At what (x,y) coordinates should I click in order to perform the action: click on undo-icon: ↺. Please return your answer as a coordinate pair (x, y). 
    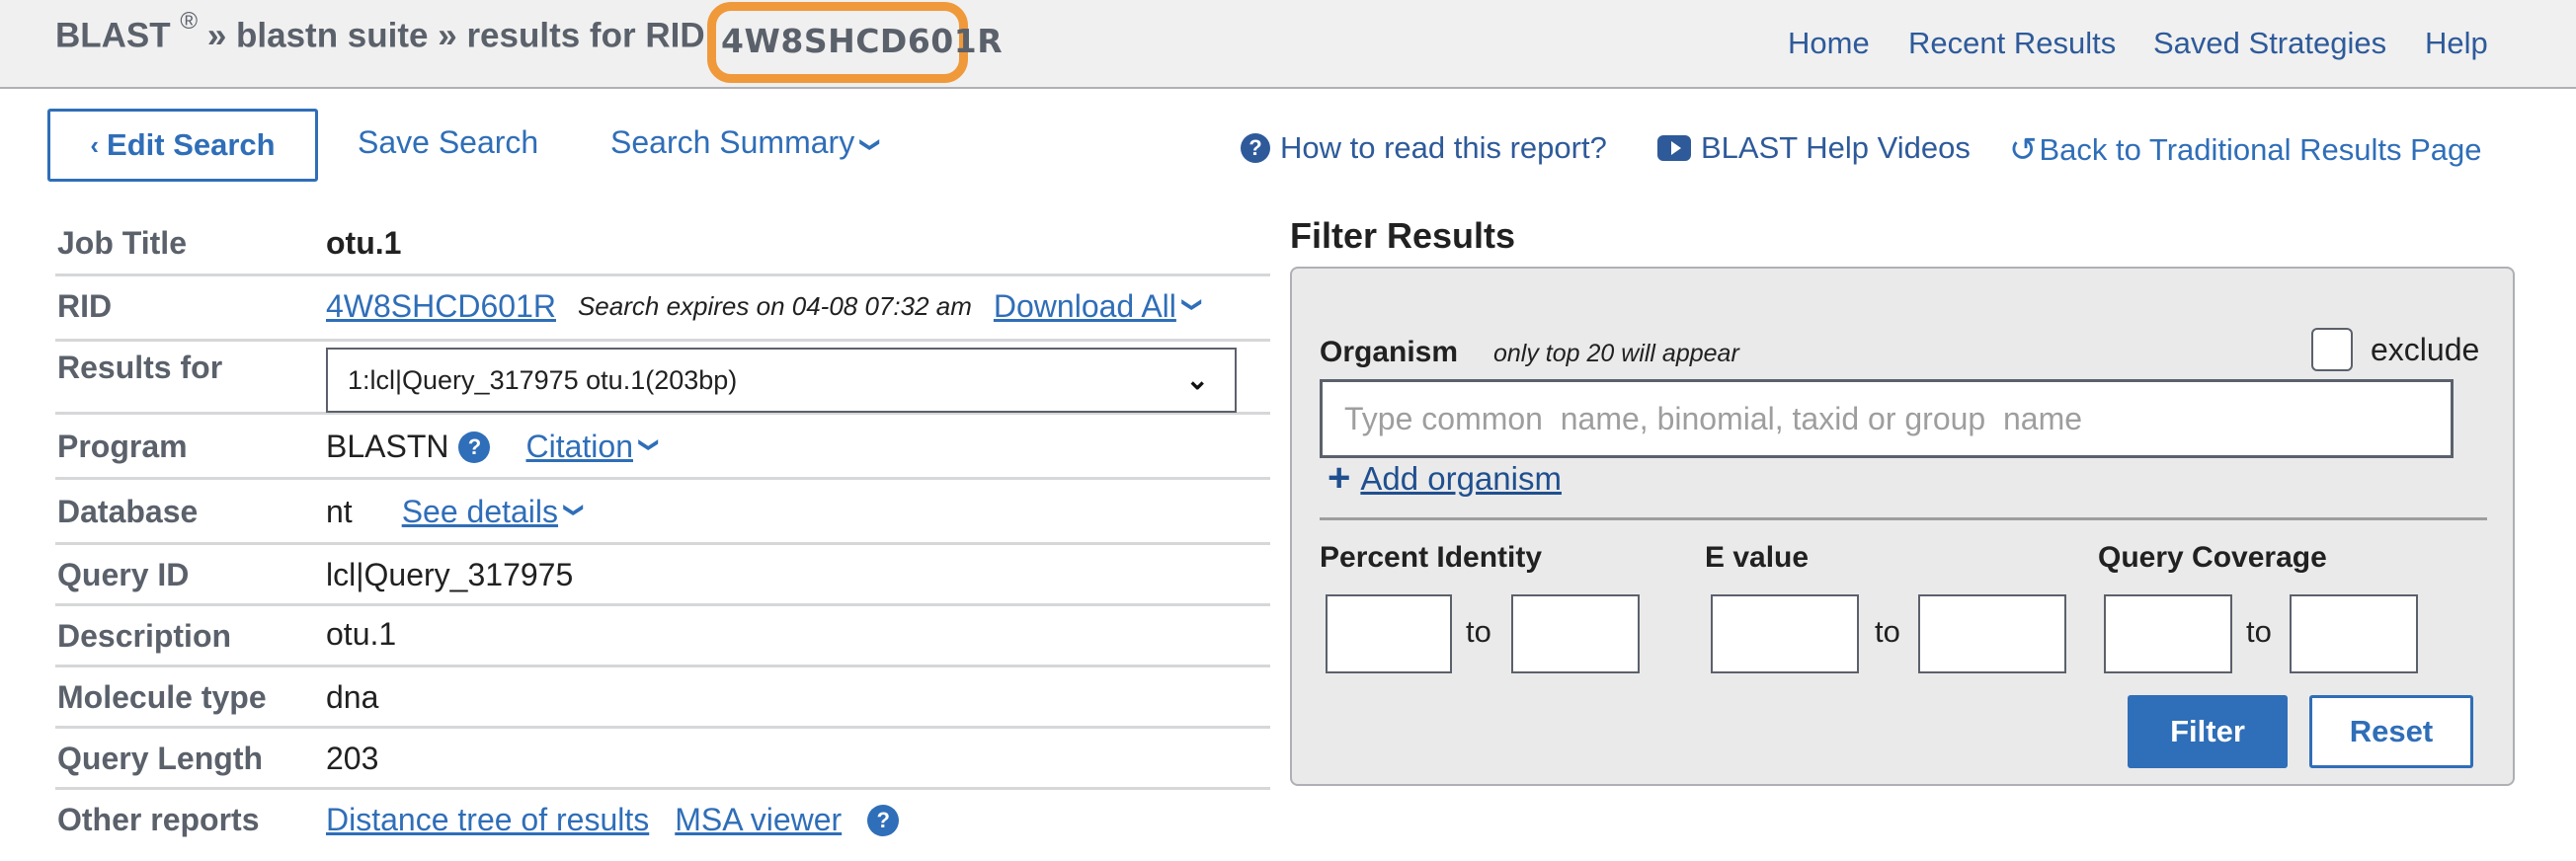
    Looking at the image, I should click on (2023, 150).